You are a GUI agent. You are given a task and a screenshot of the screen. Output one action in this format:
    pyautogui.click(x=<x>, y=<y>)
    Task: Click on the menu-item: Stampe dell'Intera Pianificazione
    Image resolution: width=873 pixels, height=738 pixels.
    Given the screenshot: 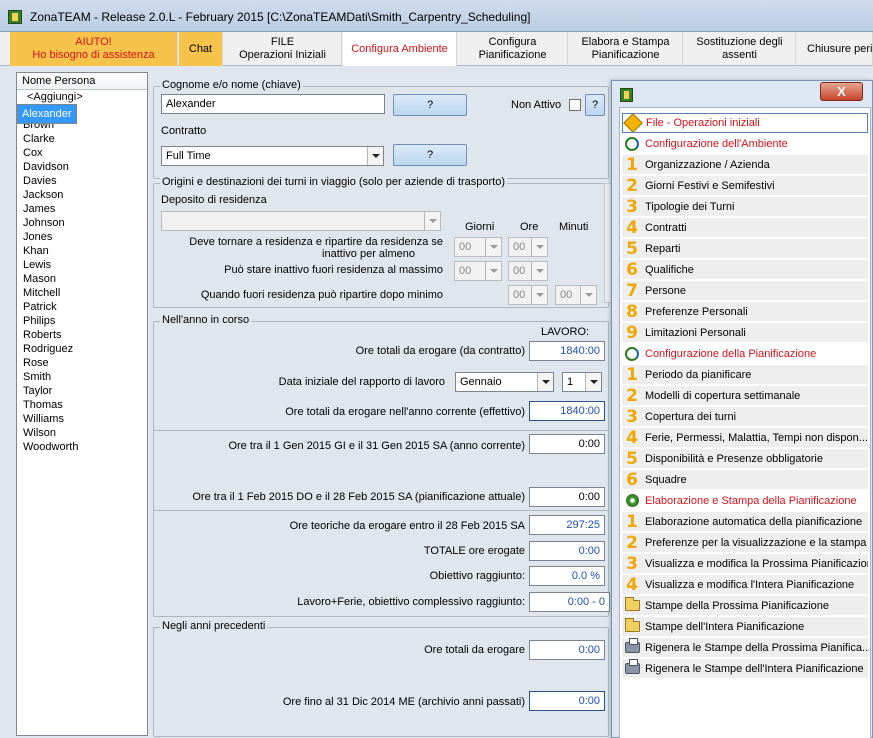 What is the action you would take?
    pyautogui.click(x=745, y=627)
    